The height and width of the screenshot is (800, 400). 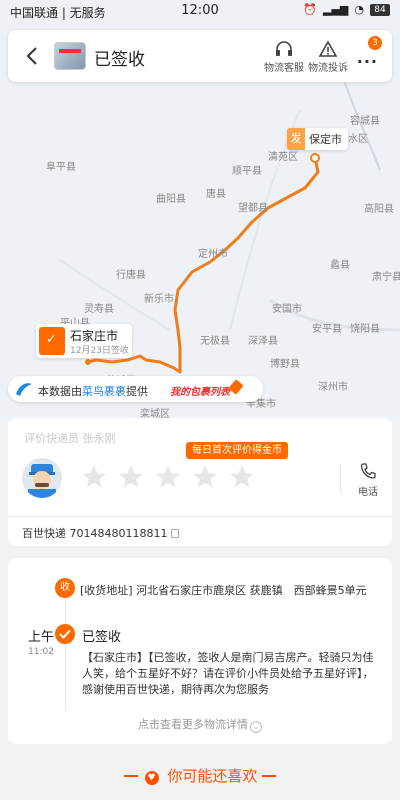 What do you see at coordinates (386, 277) in the screenshot?
I see `map-place-label: 肃宁县` at bounding box center [386, 277].